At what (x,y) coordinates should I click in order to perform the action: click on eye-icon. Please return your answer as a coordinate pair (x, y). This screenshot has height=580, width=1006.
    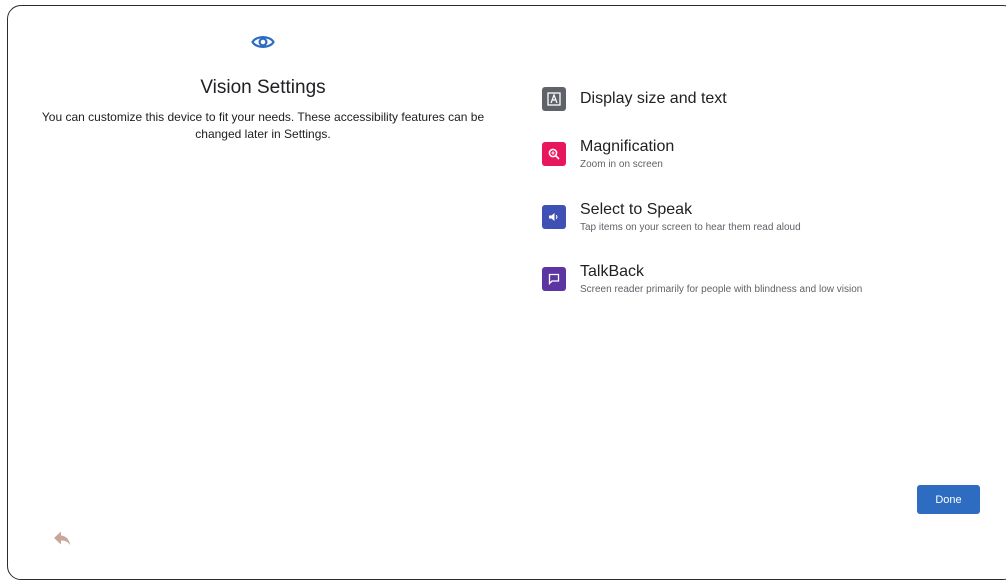
    Looking at the image, I should click on (263, 42).